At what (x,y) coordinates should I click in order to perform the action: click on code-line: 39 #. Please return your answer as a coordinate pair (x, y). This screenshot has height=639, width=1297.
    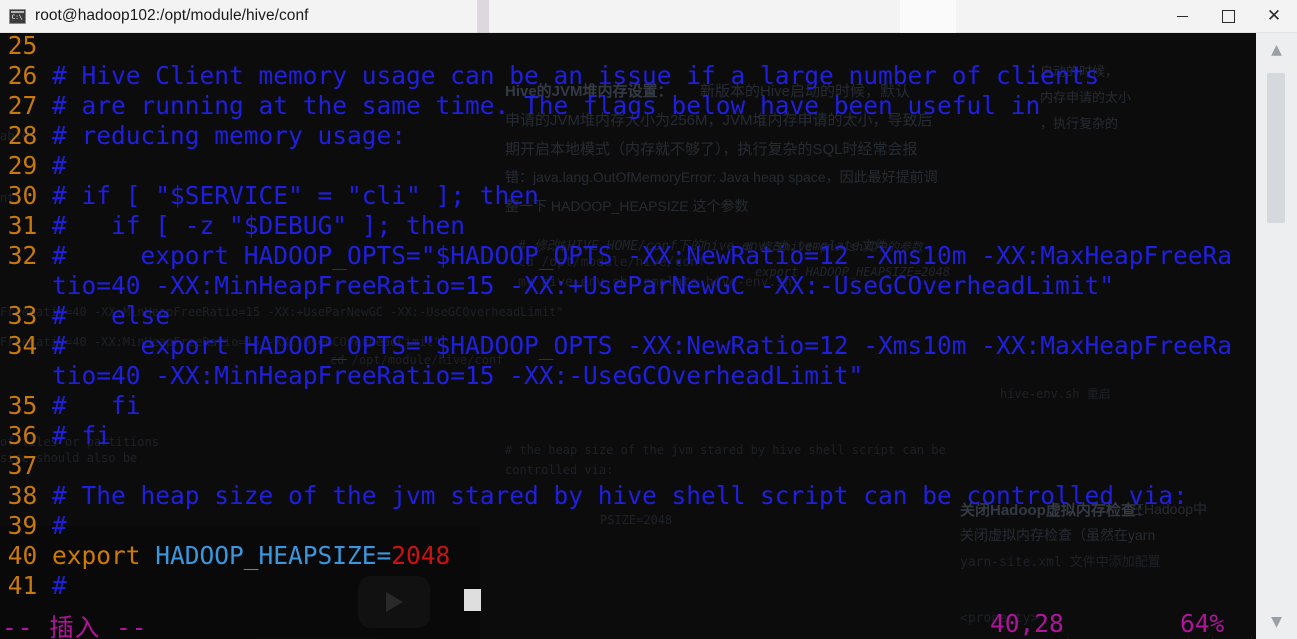
    Looking at the image, I should click on (648, 526).